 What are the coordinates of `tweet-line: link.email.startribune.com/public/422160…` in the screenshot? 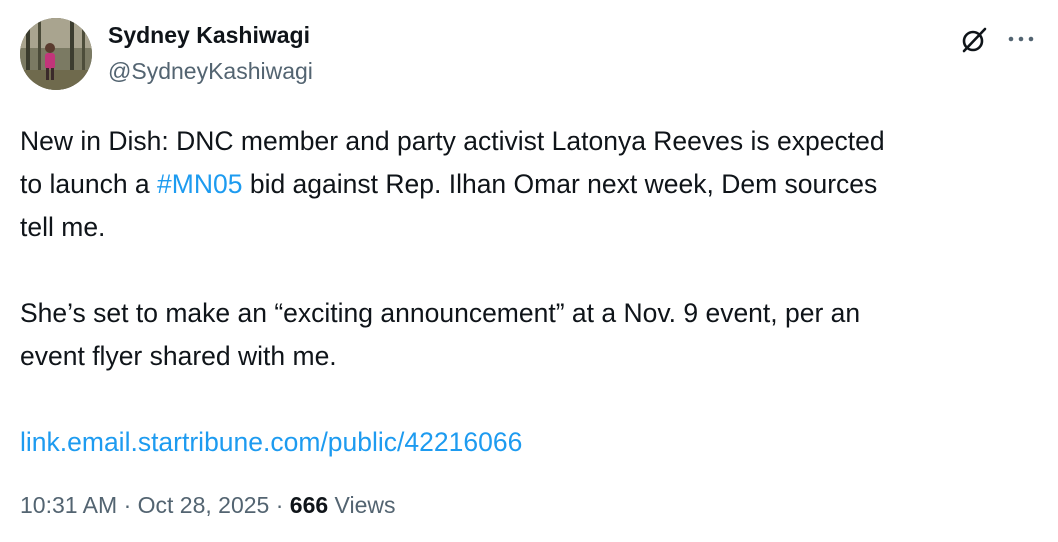 It's located at (531, 442).